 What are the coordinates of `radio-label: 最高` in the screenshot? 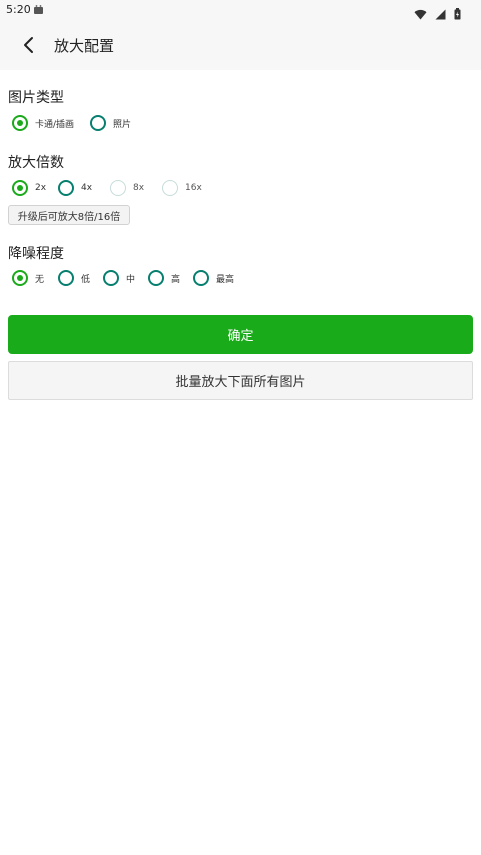 It's located at (225, 279).